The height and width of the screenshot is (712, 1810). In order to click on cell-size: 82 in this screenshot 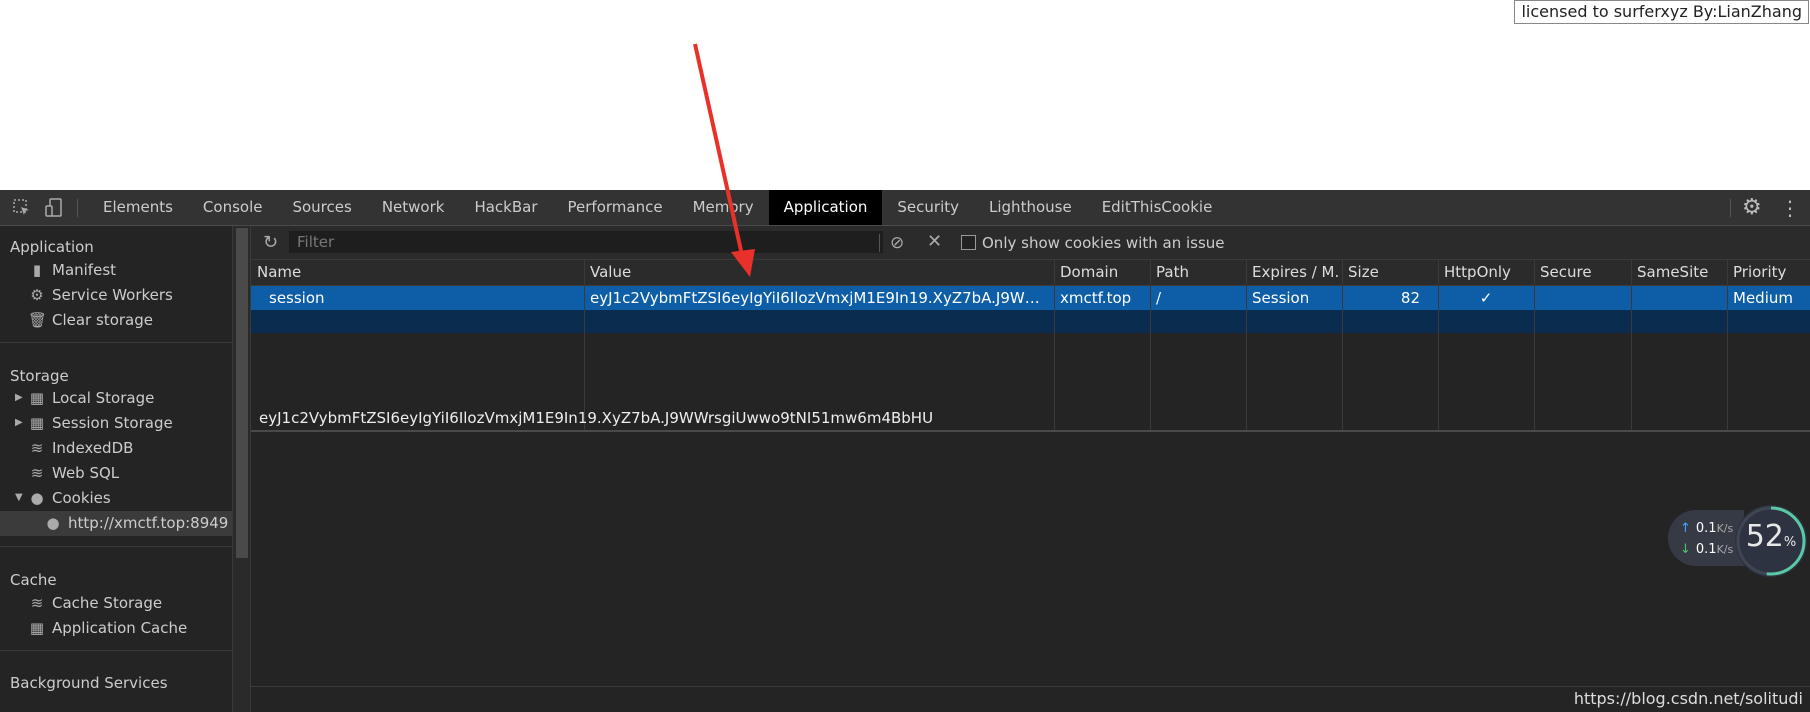, I will do `click(1410, 298)`.